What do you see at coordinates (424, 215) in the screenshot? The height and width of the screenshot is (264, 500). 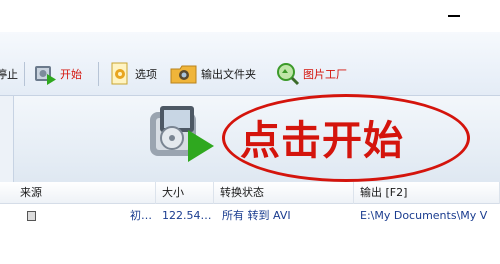 I see `row-output: E:\My Documents\My V` at bounding box center [424, 215].